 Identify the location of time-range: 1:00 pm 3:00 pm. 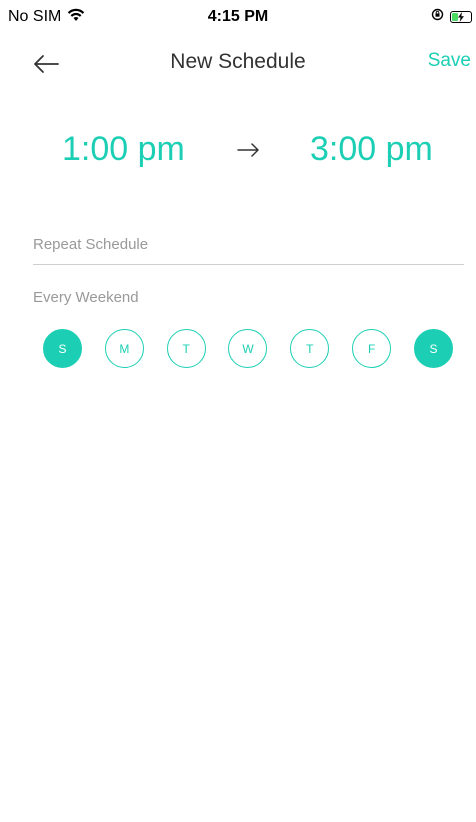
(238, 155).